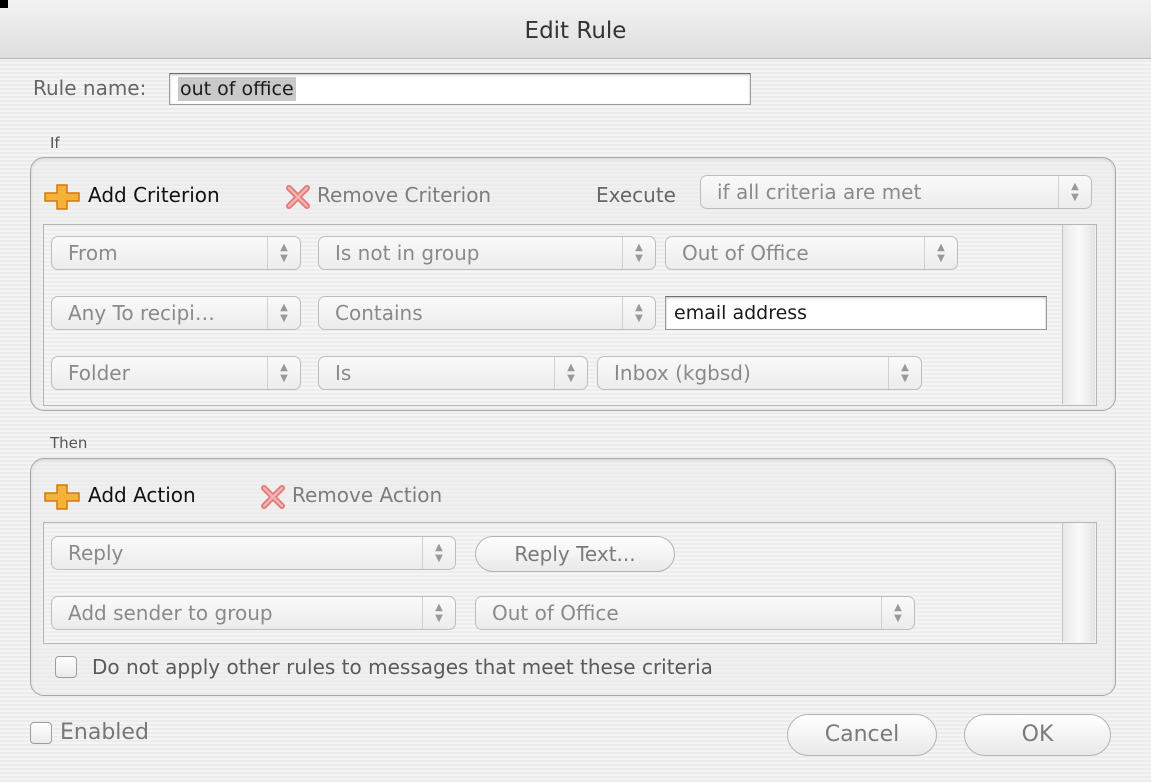  I want to click on add-criterion-button: Add Criterion, so click(131, 195).